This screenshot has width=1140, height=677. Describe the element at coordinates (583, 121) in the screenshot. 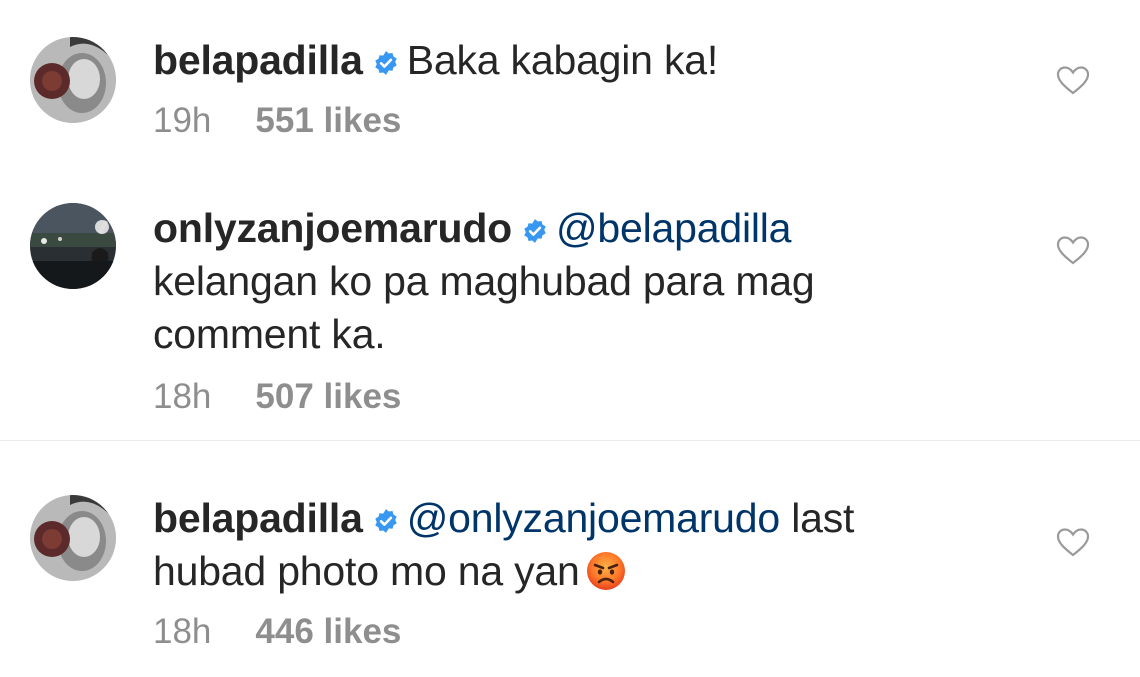

I see `comment-meta: 19h 551 likes` at that location.